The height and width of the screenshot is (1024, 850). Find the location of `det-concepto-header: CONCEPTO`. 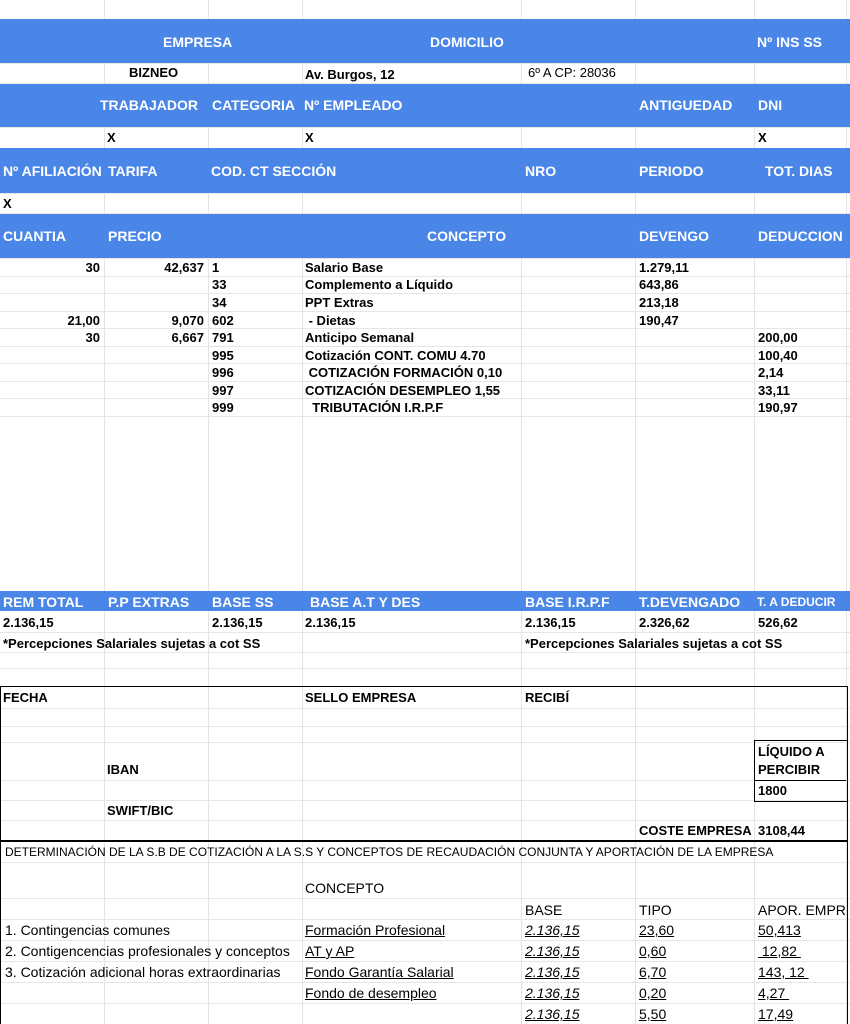

det-concepto-header: CONCEPTO is located at coordinates (345, 888).